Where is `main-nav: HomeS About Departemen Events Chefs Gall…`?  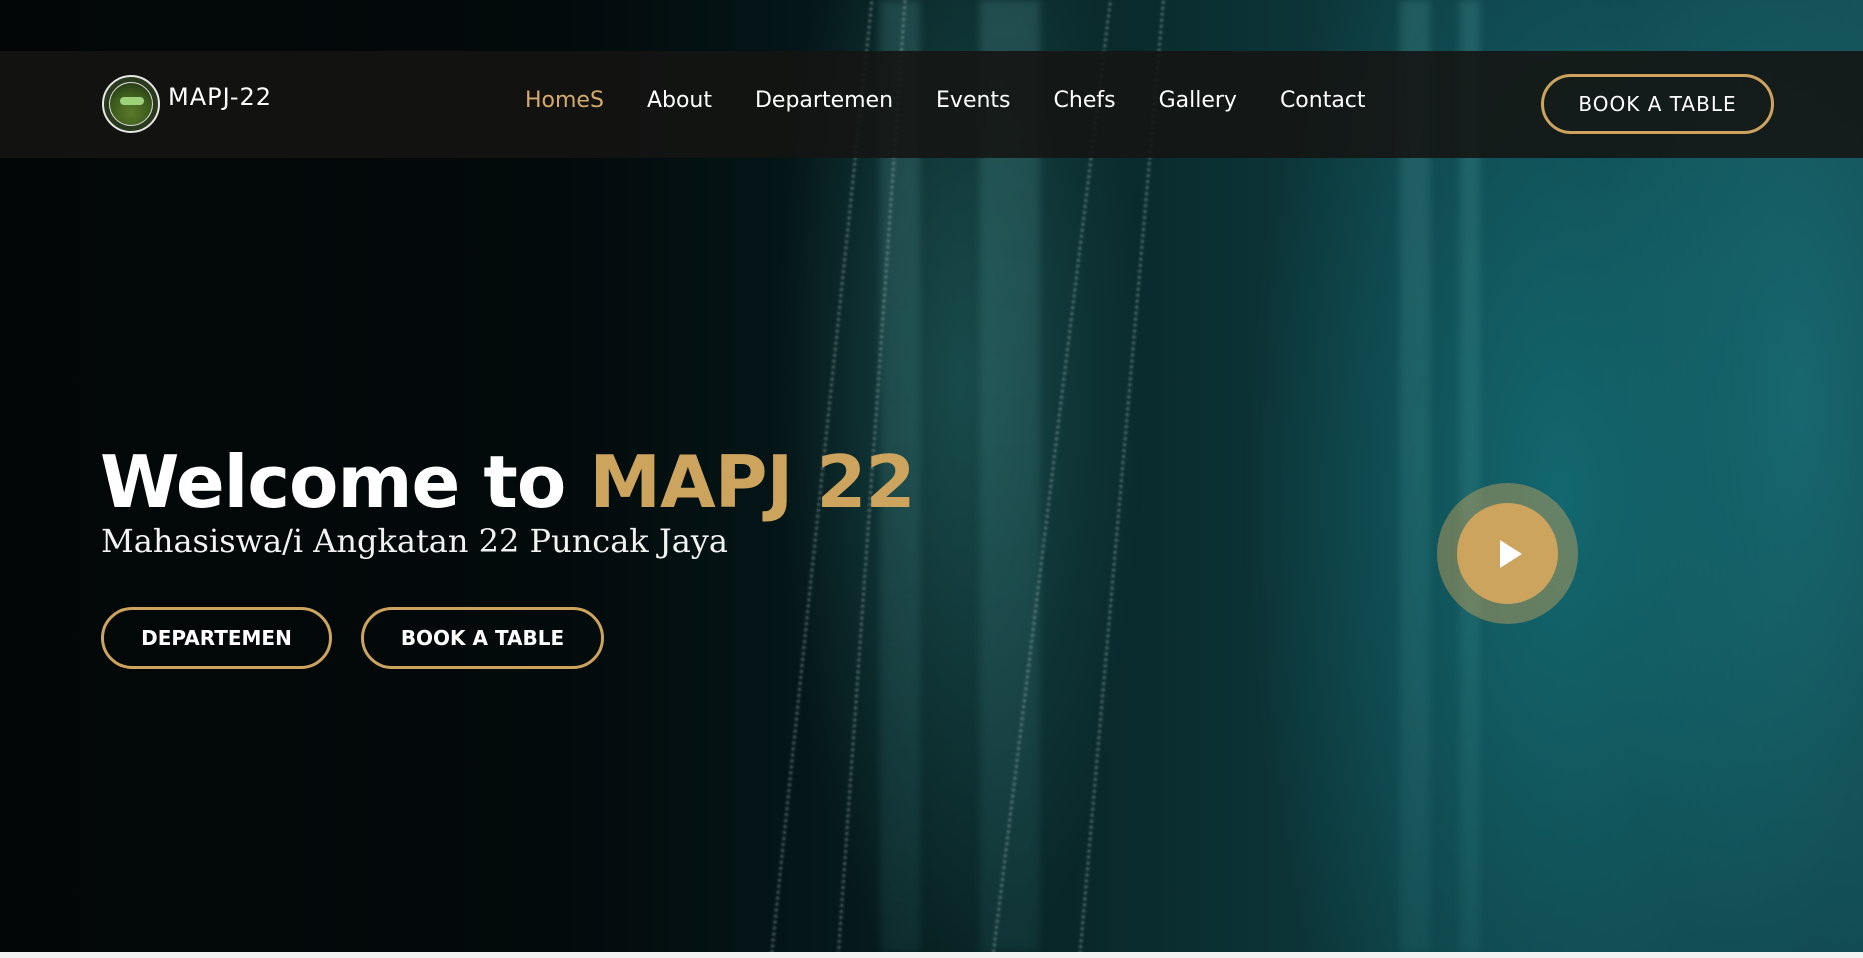 main-nav: HomeS About Departemen Events Chefs Gall… is located at coordinates (967, 100).